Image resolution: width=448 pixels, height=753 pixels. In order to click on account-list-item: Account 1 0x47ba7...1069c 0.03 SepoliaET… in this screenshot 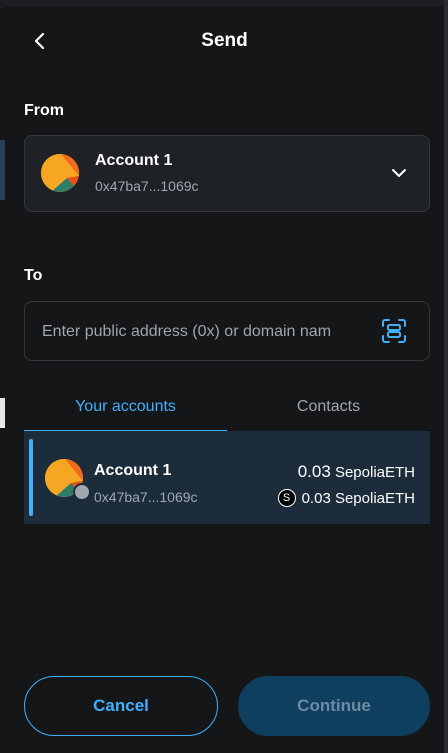, I will do `click(227, 477)`.